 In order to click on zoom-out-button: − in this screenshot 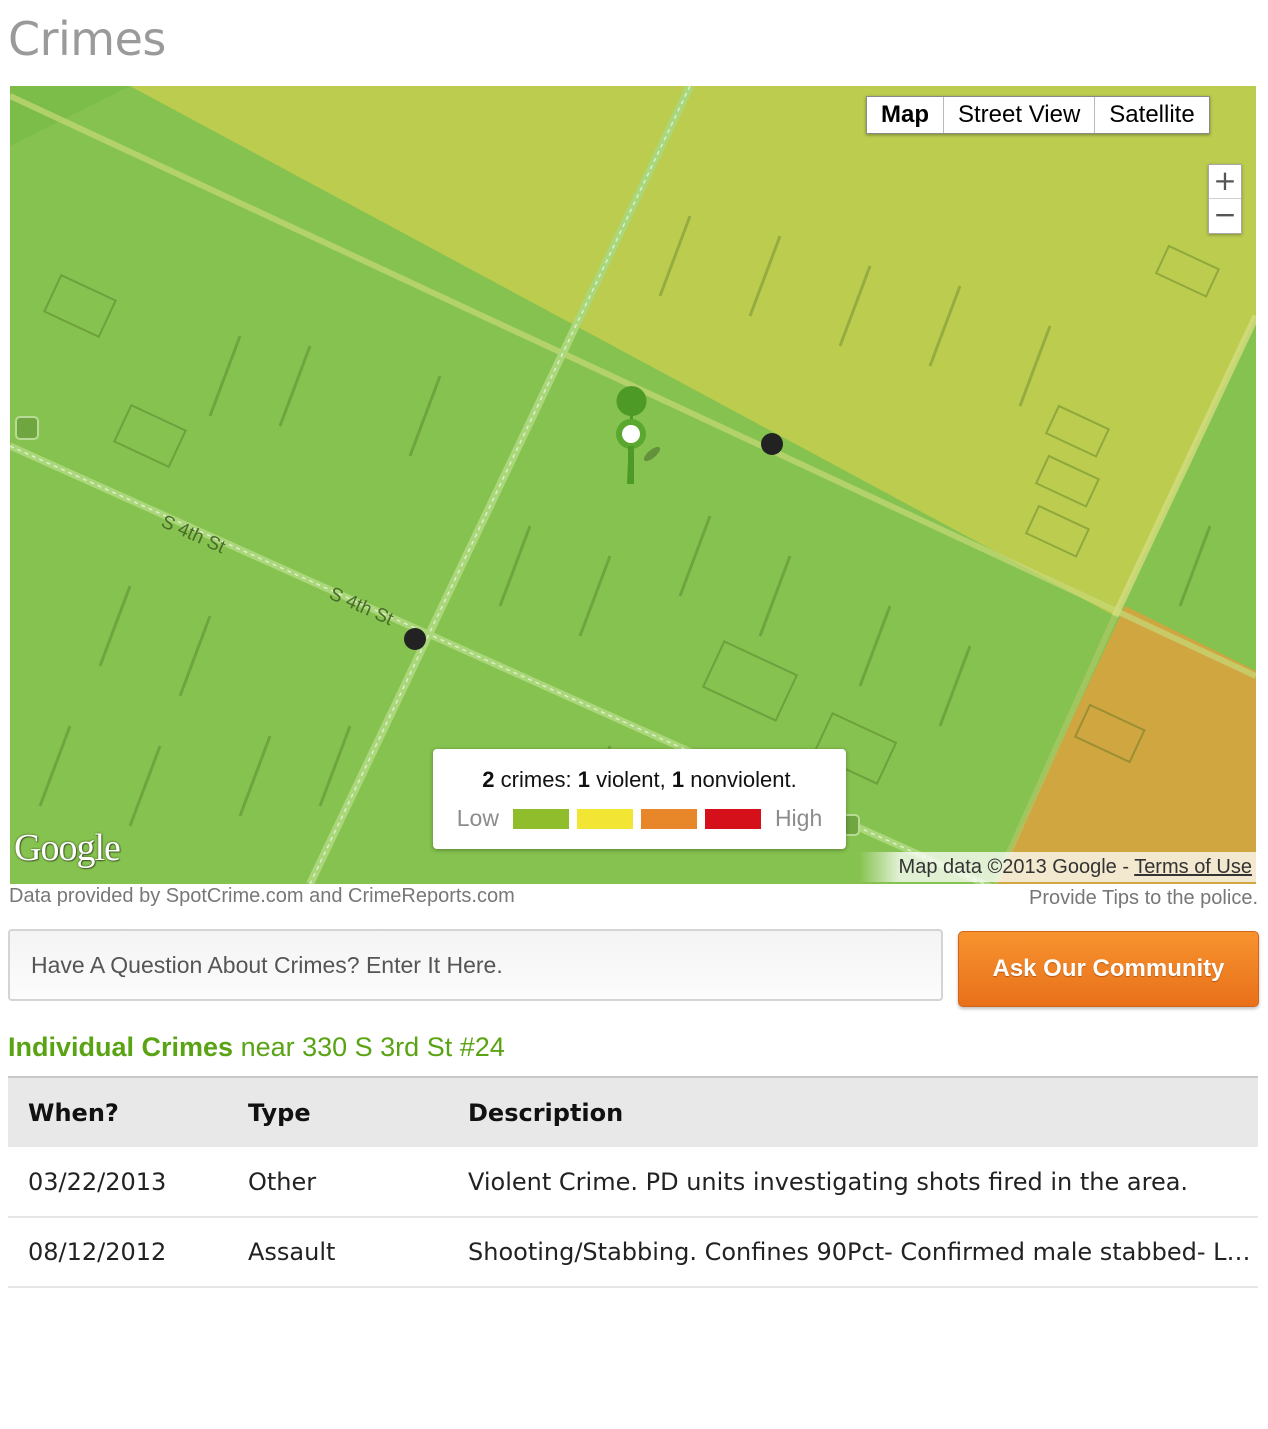, I will do `click(1225, 216)`.